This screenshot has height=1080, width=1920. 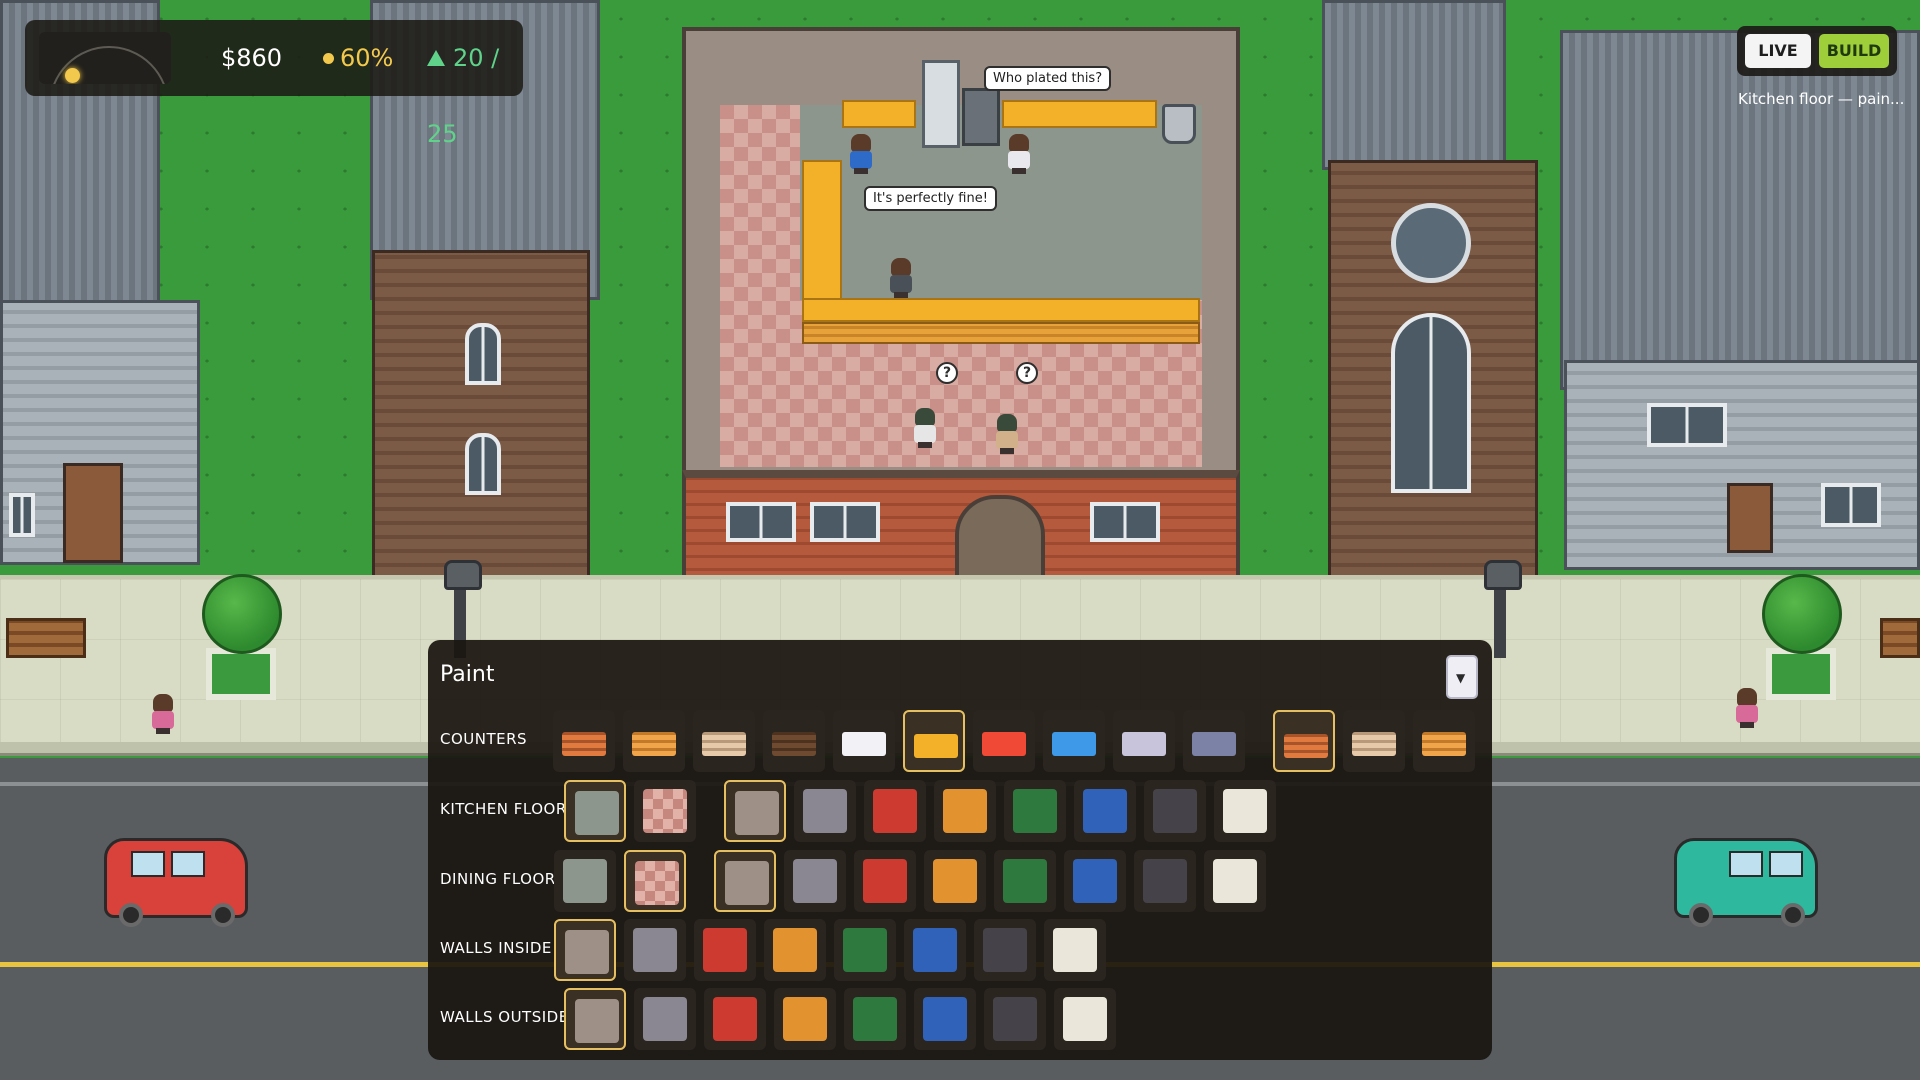 What do you see at coordinates (1742, 465) in the screenshot?
I see `house-right-wall` at bounding box center [1742, 465].